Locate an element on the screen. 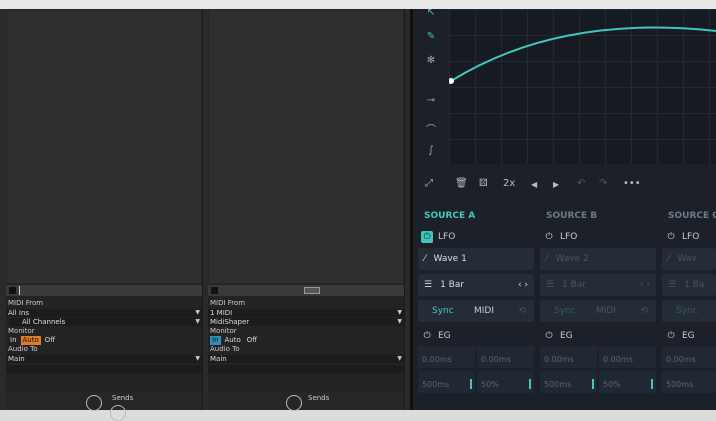  expand-icon: ⤢ is located at coordinates (429, 183).